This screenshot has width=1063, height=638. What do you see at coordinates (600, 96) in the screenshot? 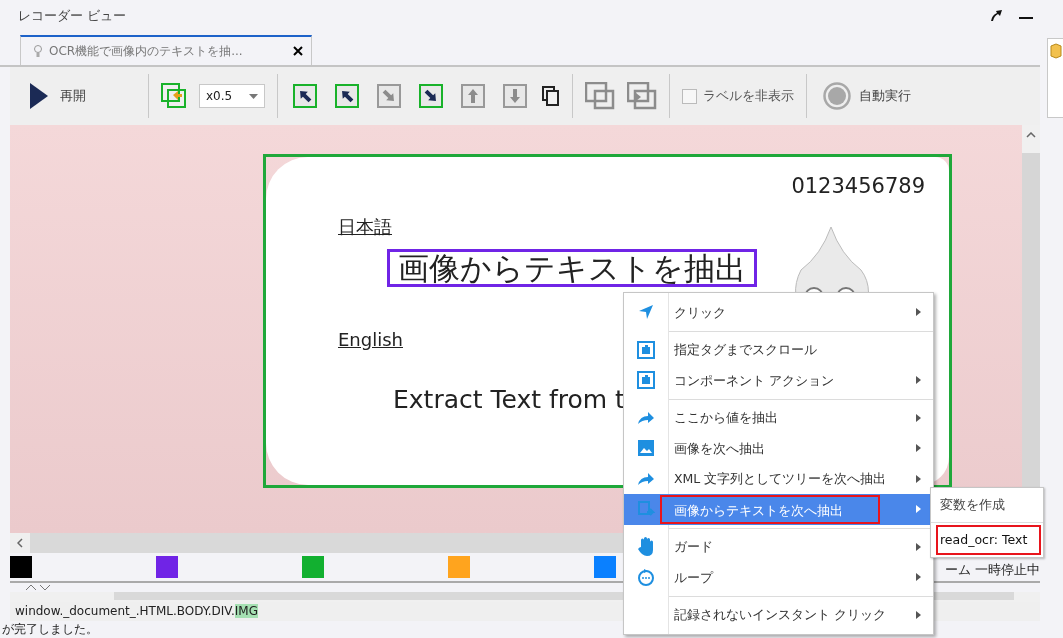
I see `window-export-icon` at bounding box center [600, 96].